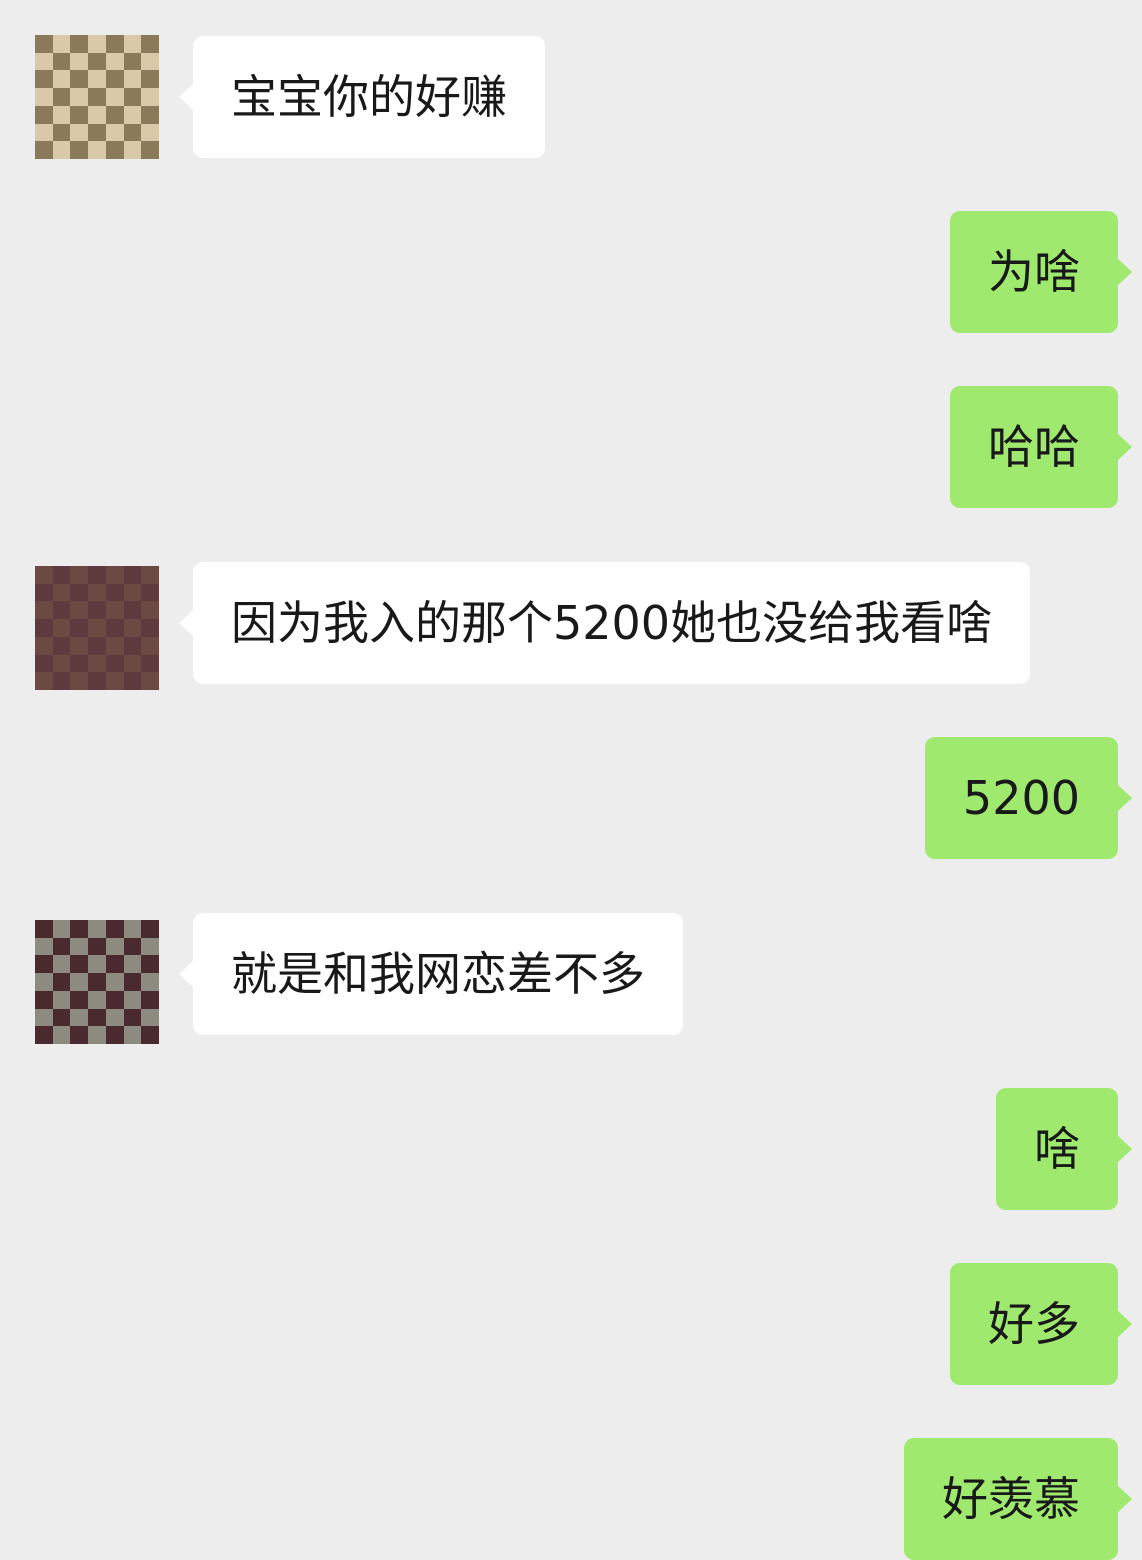  I want to click on outgoing-message-bubble: 啥, so click(1064, 1149).